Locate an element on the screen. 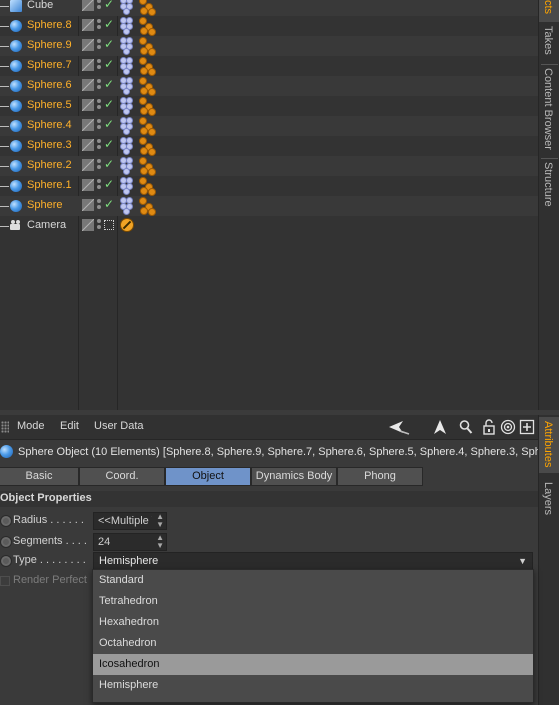 Image resolution: width=559 pixels, height=705 pixels. tab-takes: Takes is located at coordinates (549, 44).